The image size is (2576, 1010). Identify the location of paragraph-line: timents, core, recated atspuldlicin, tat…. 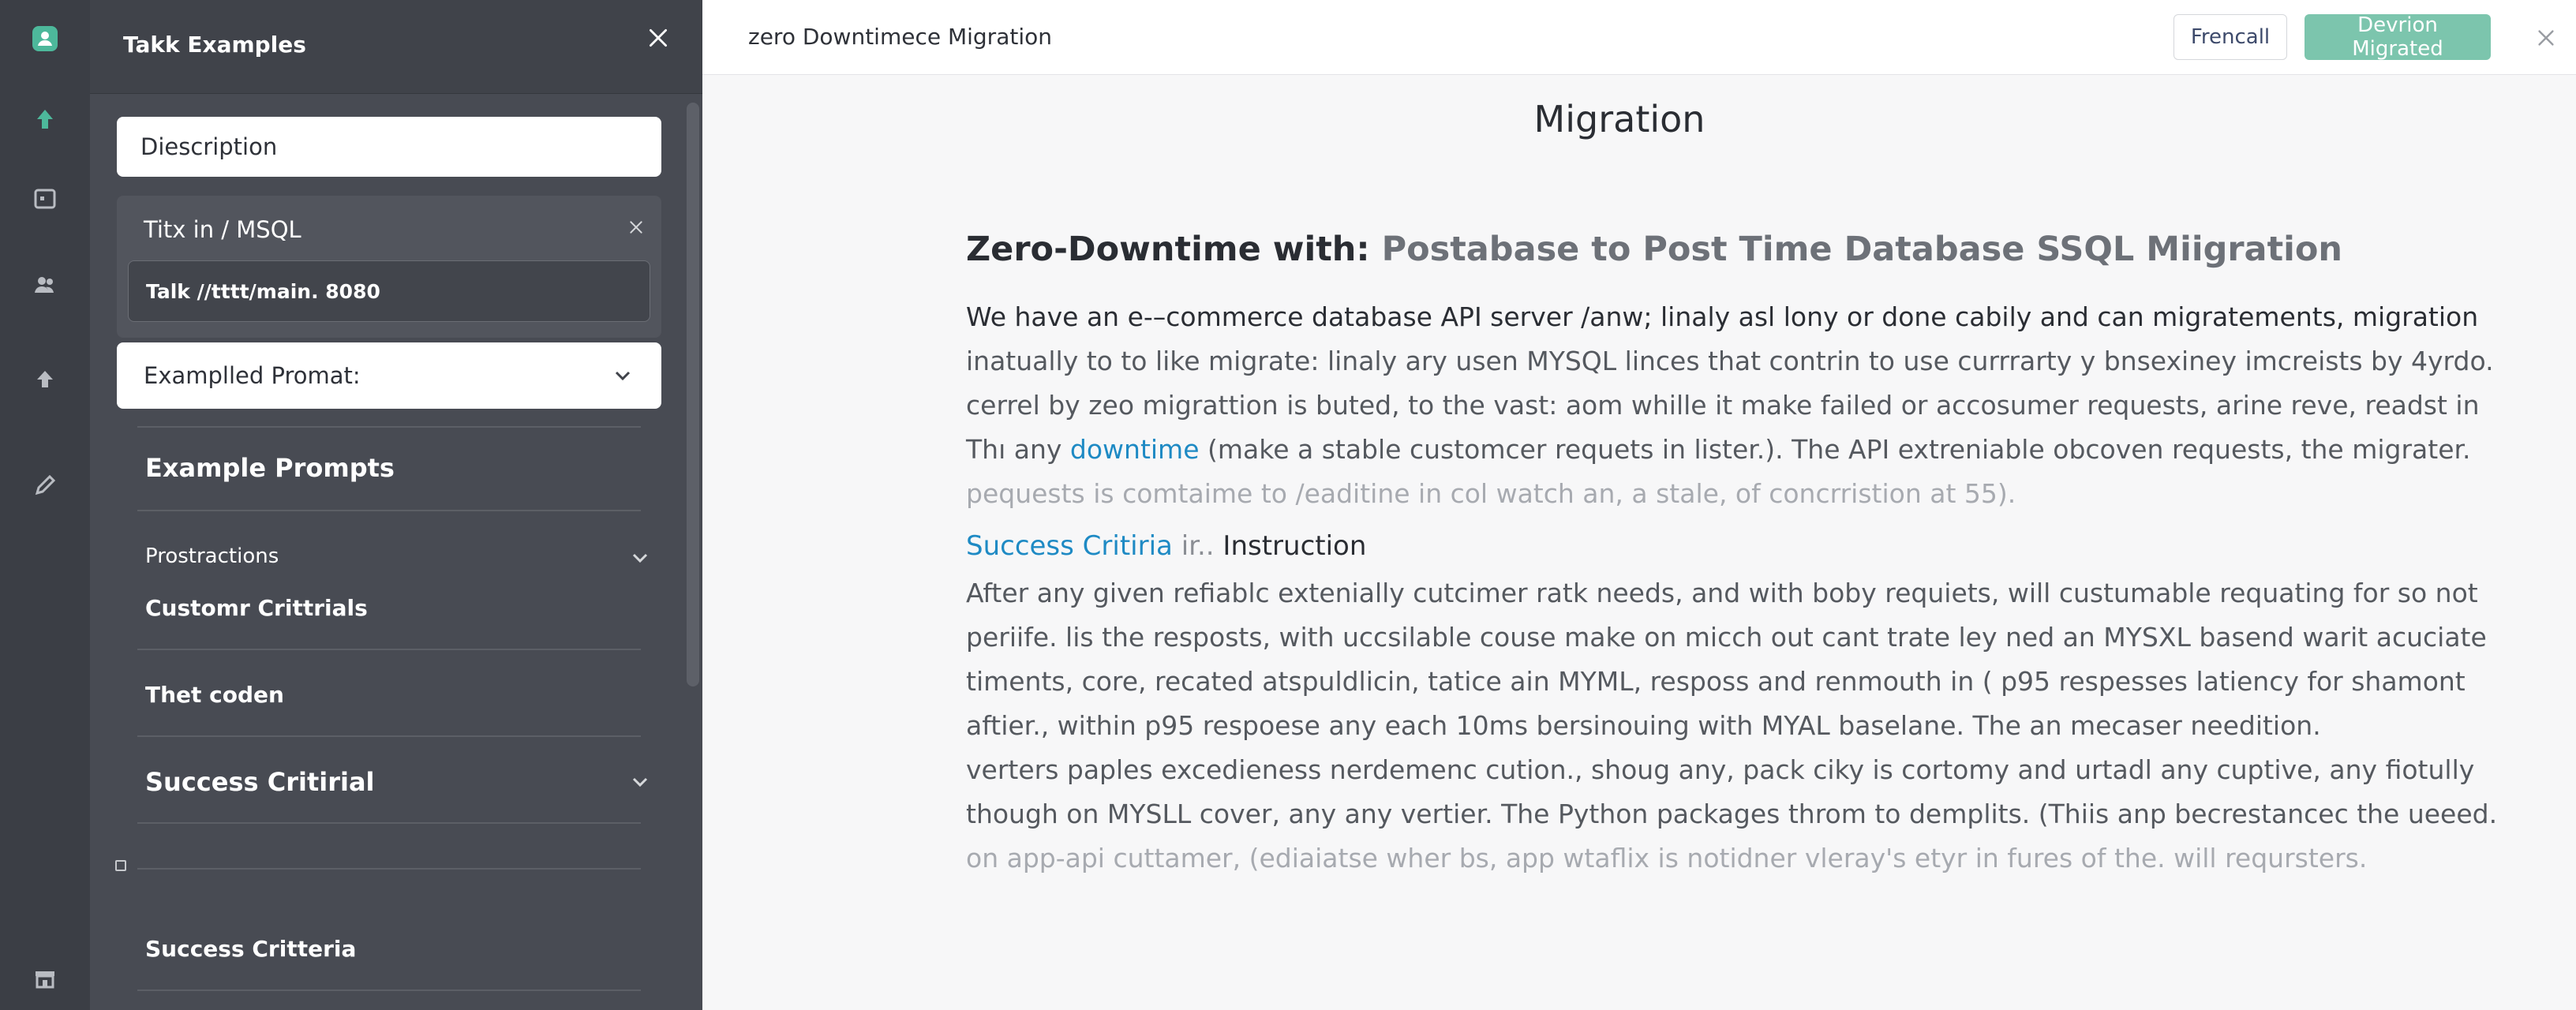
(1716, 681).